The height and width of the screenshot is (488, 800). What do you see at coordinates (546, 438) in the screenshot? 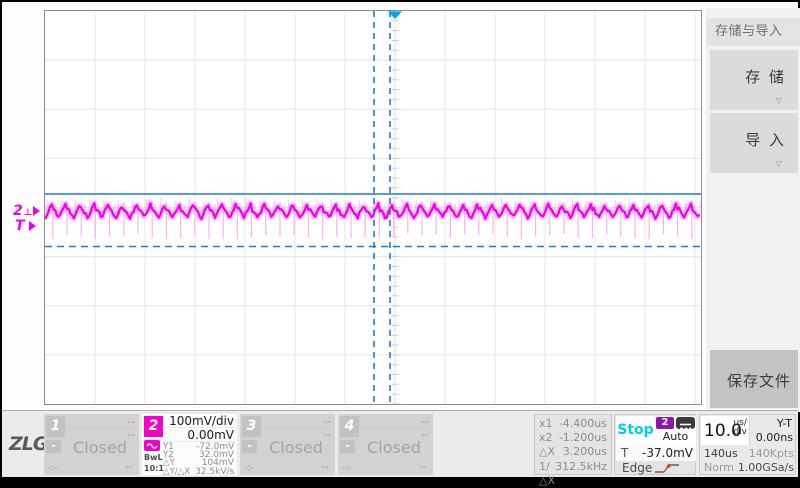
I see `cursor-x2-label: x2` at bounding box center [546, 438].